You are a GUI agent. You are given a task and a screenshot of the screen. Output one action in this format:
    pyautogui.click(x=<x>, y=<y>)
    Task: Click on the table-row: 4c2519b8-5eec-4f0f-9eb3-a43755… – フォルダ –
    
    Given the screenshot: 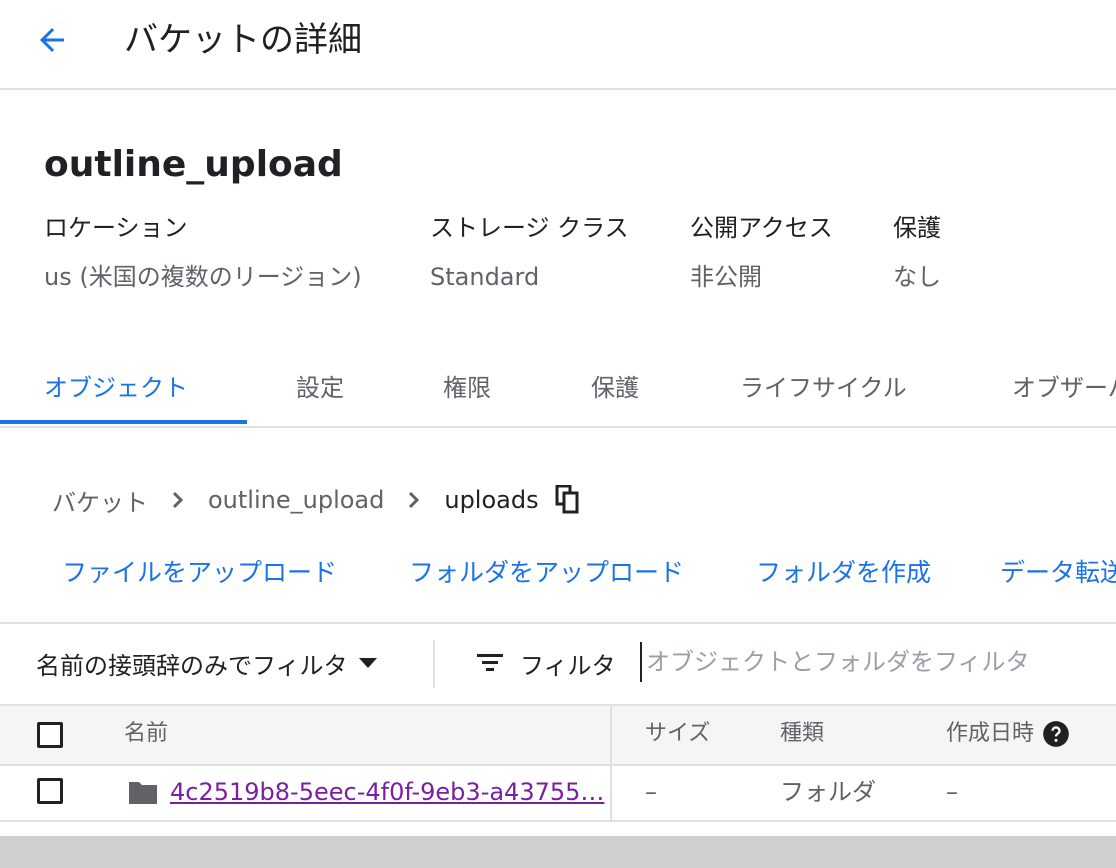 What is the action you would take?
    pyautogui.click(x=558, y=793)
    